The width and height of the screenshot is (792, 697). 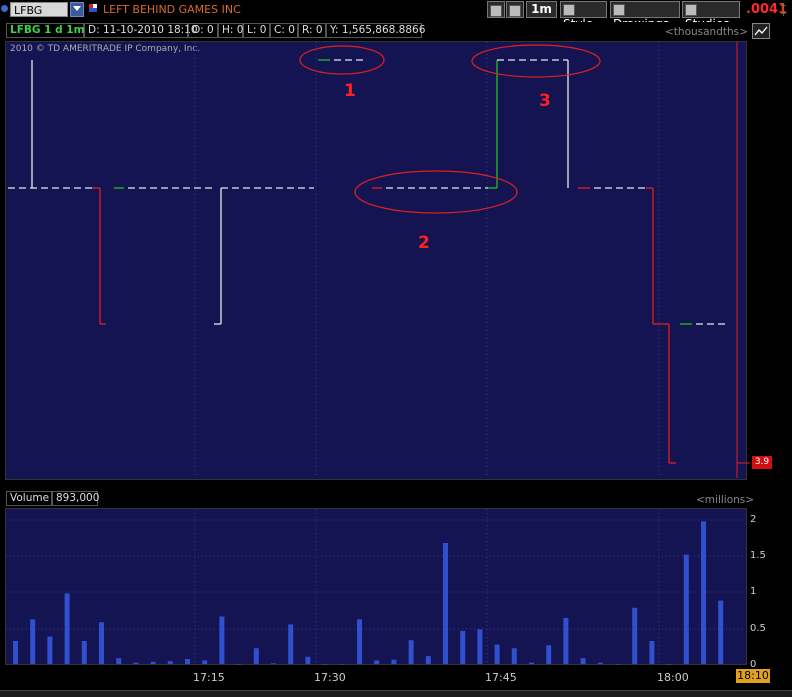 I want to click on time-tick: 18:00, so click(x=673, y=677).